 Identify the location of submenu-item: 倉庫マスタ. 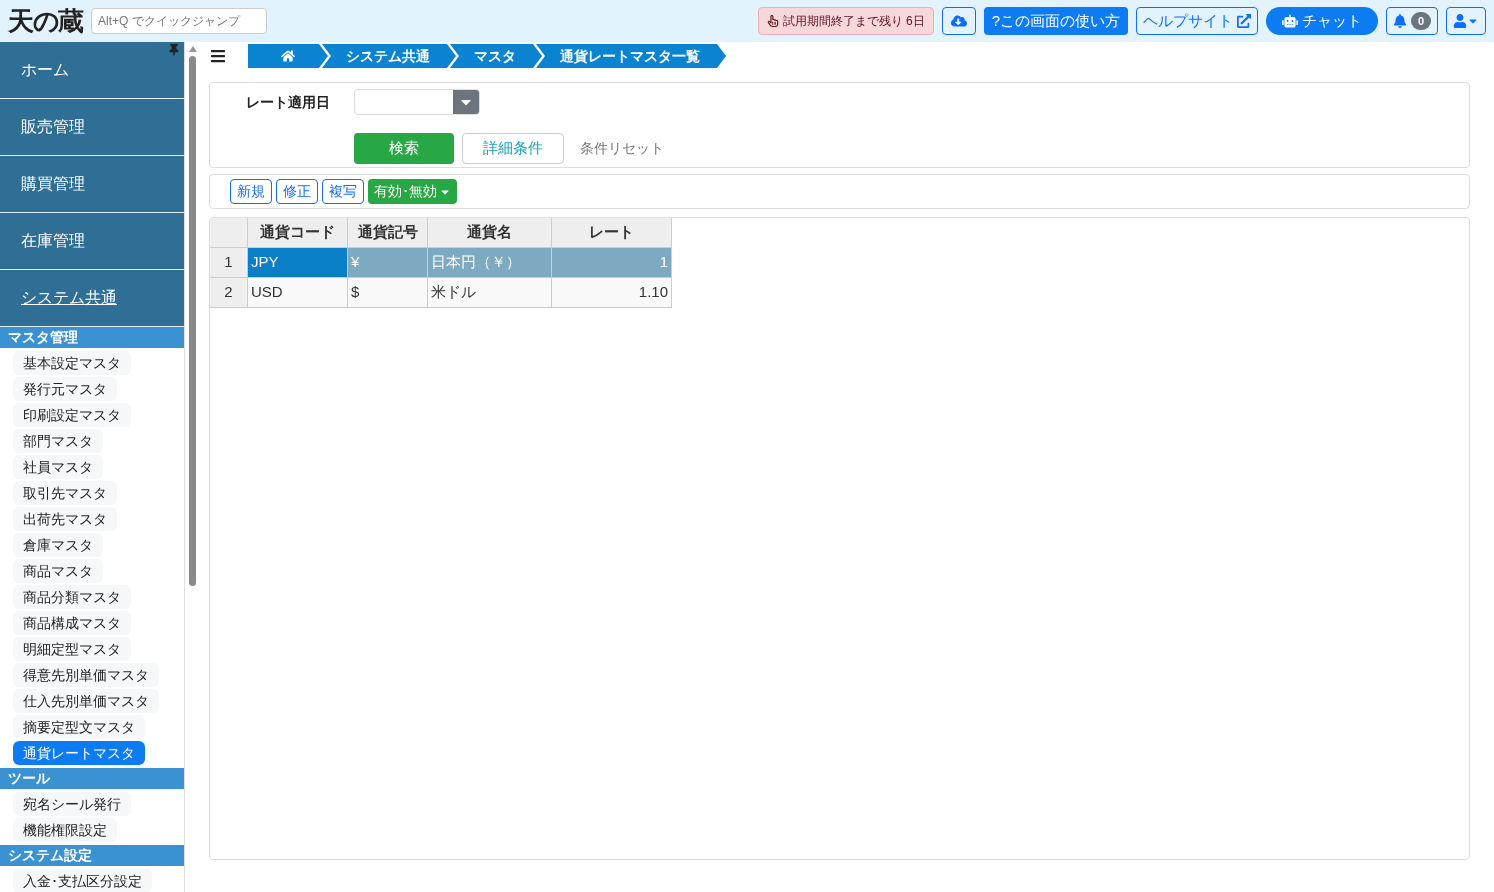
(58, 545).